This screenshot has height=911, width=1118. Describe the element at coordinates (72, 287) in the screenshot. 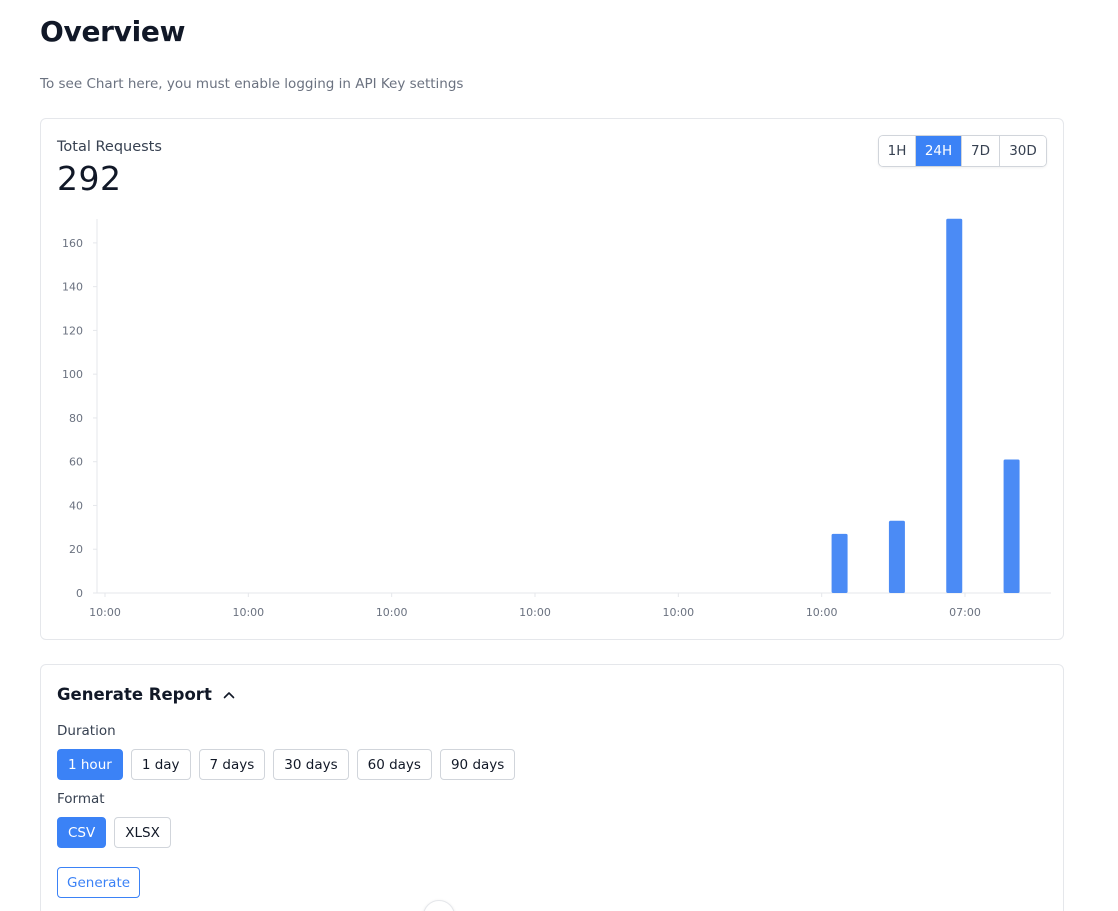

I see `y-tick-label: 140` at that location.